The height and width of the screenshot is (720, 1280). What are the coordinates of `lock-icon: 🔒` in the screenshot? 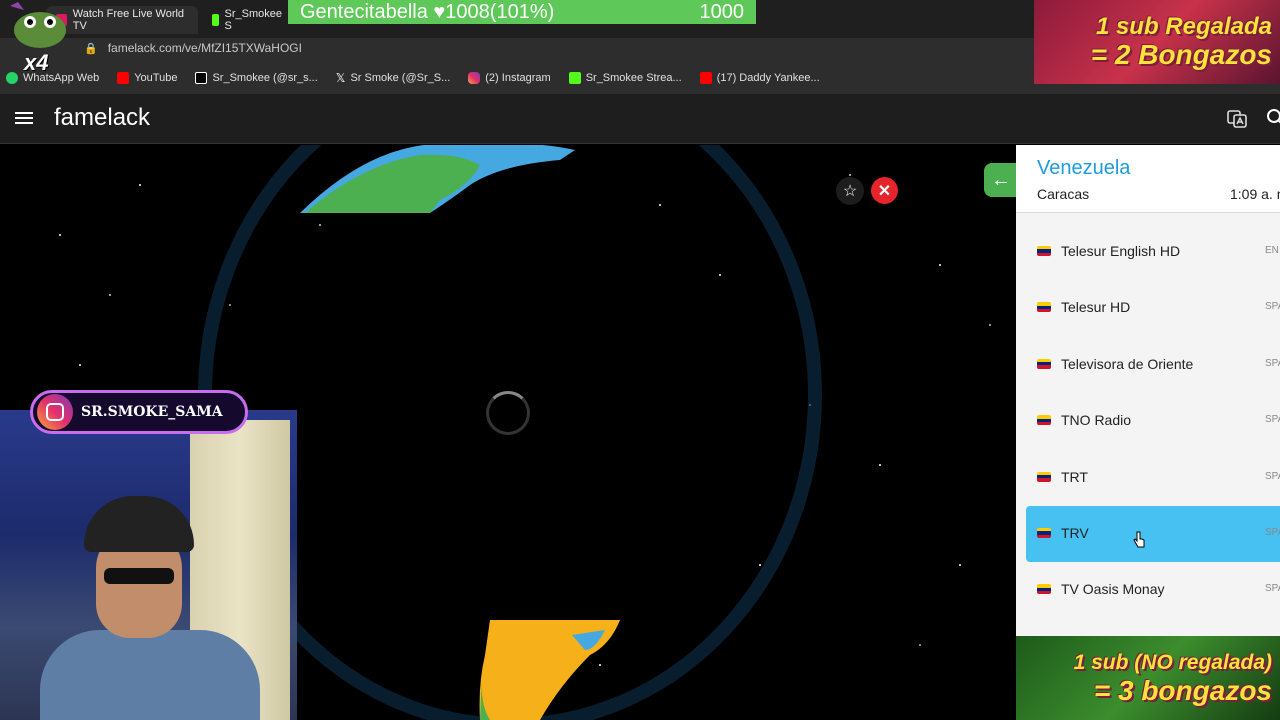 It's located at (91, 48).